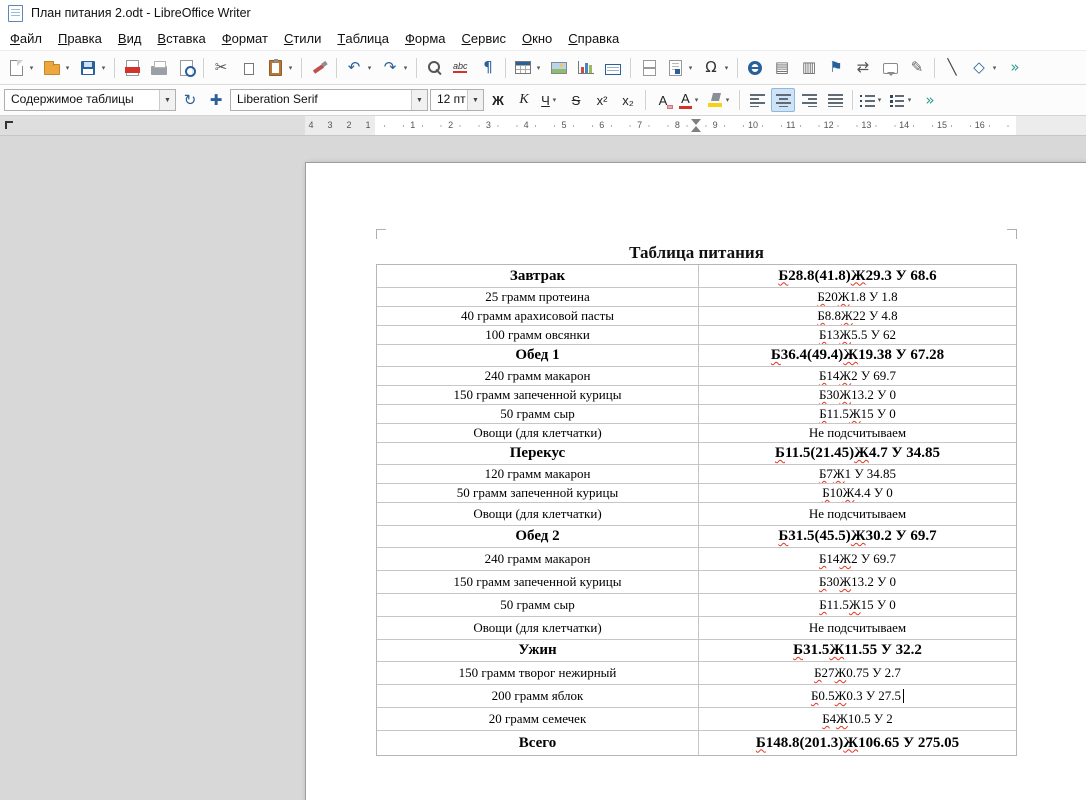  Describe the element at coordinates (130, 38) in the screenshot. I see `menu-item-view: Вид` at that location.